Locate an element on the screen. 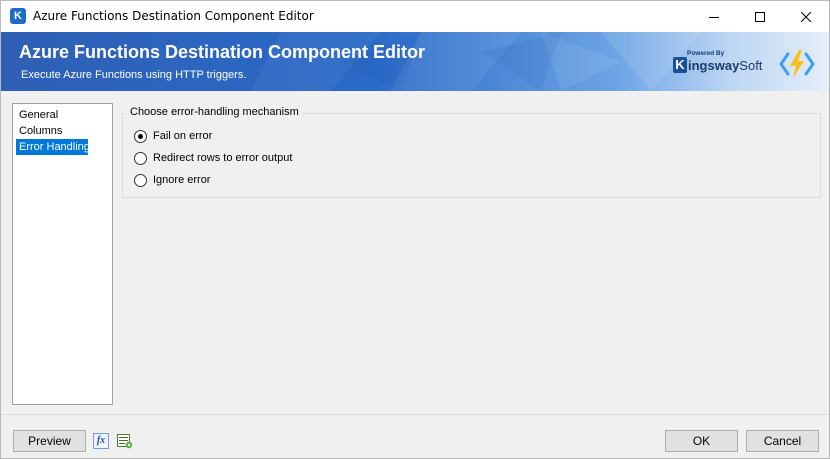 The width and height of the screenshot is (830, 459). expression-fx-icon: fx is located at coordinates (101, 441).